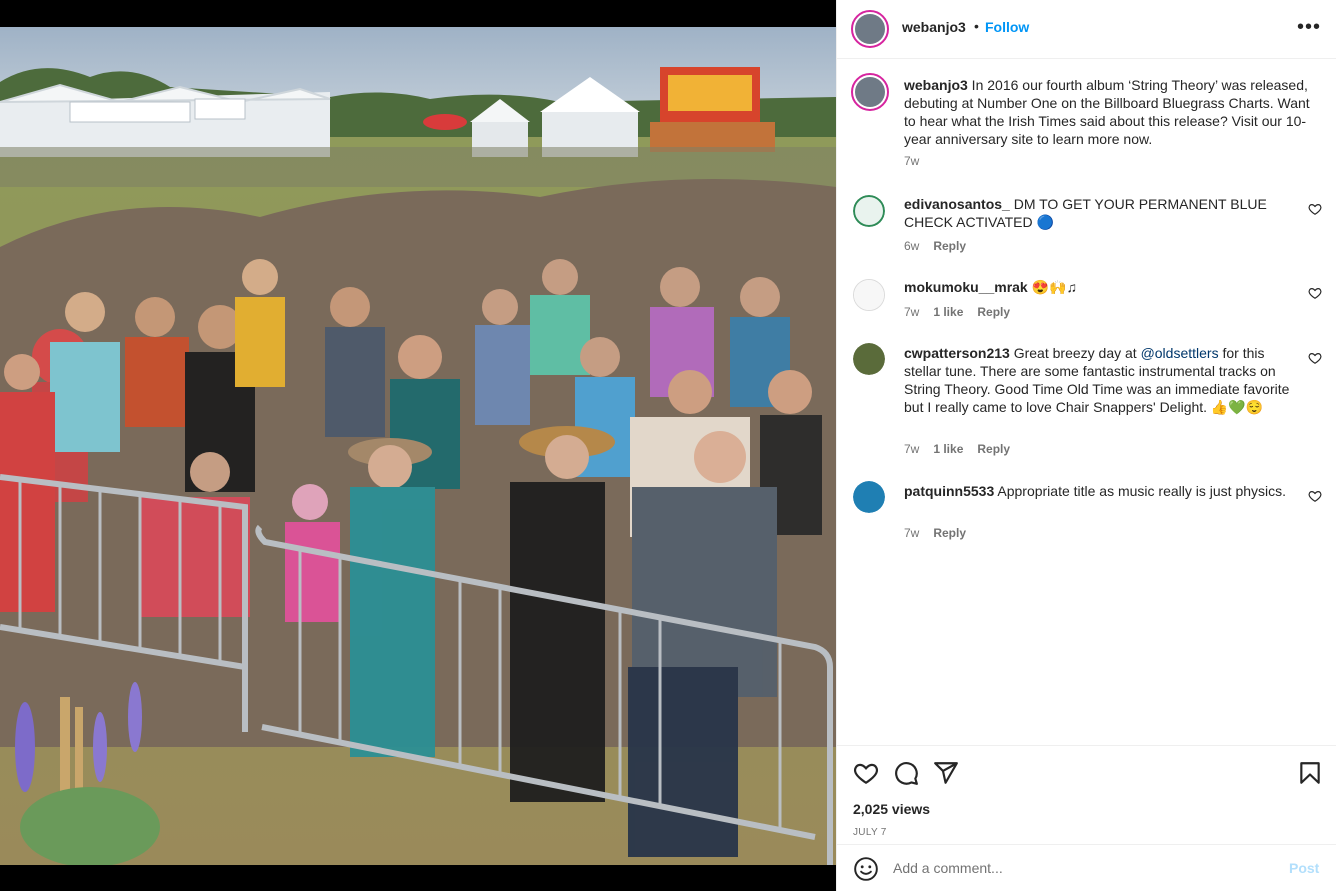 The image size is (1336, 892). Describe the element at coordinates (1304, 868) in the screenshot. I see `post-comment-button: Post` at that location.